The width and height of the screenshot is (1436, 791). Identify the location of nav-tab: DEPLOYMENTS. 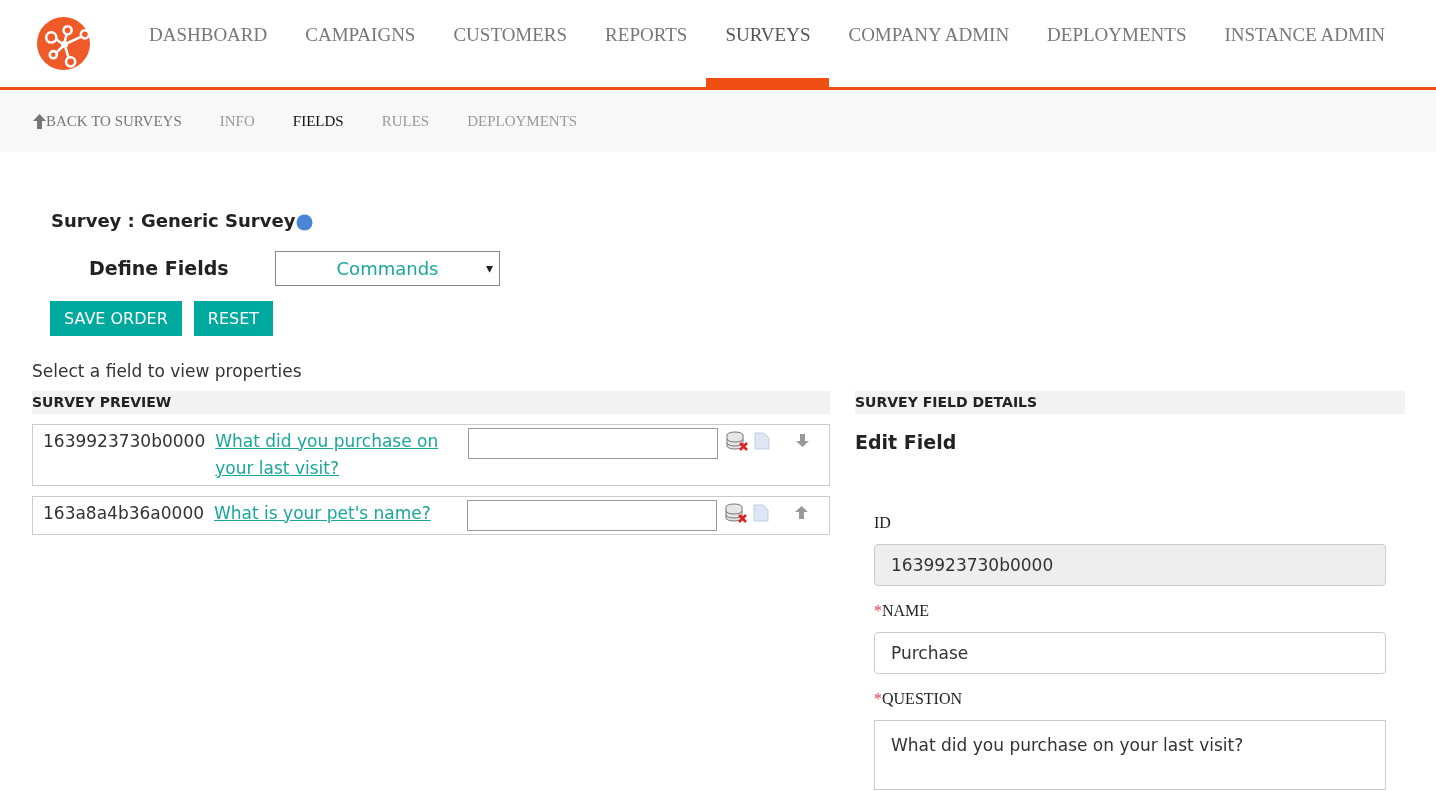
(1117, 43).